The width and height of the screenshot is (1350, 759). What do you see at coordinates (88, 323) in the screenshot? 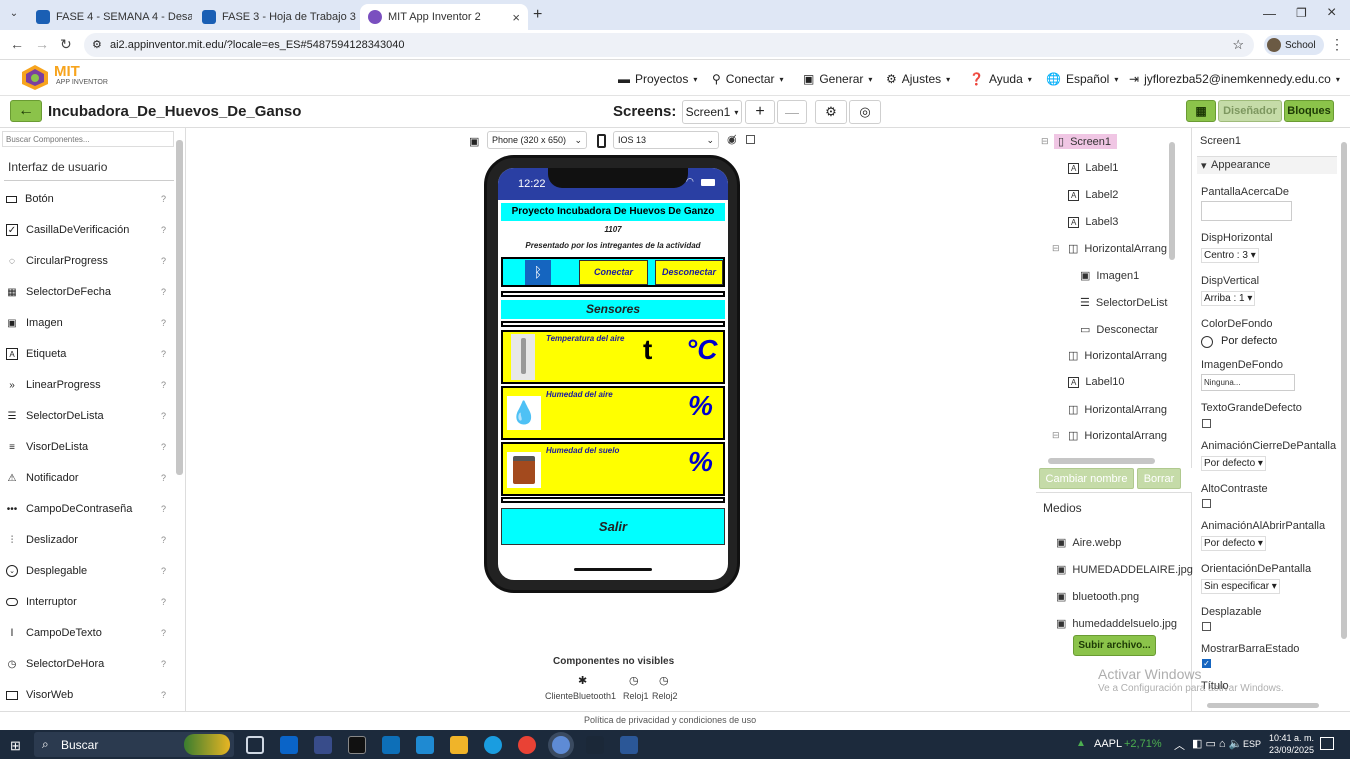
I see `palette-item-image: ▣ Imagen?` at bounding box center [88, 323].